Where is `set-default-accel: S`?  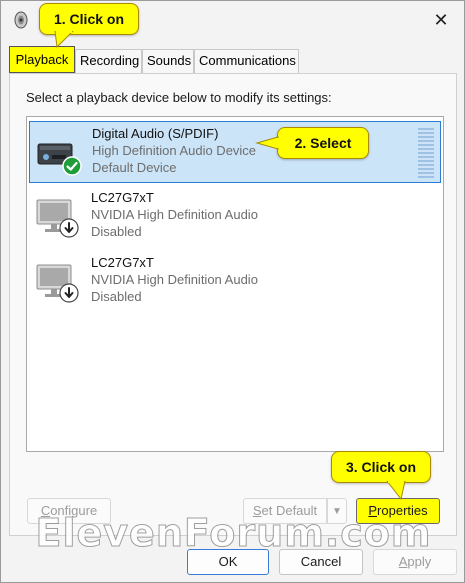
set-default-accel: S is located at coordinates (257, 510).